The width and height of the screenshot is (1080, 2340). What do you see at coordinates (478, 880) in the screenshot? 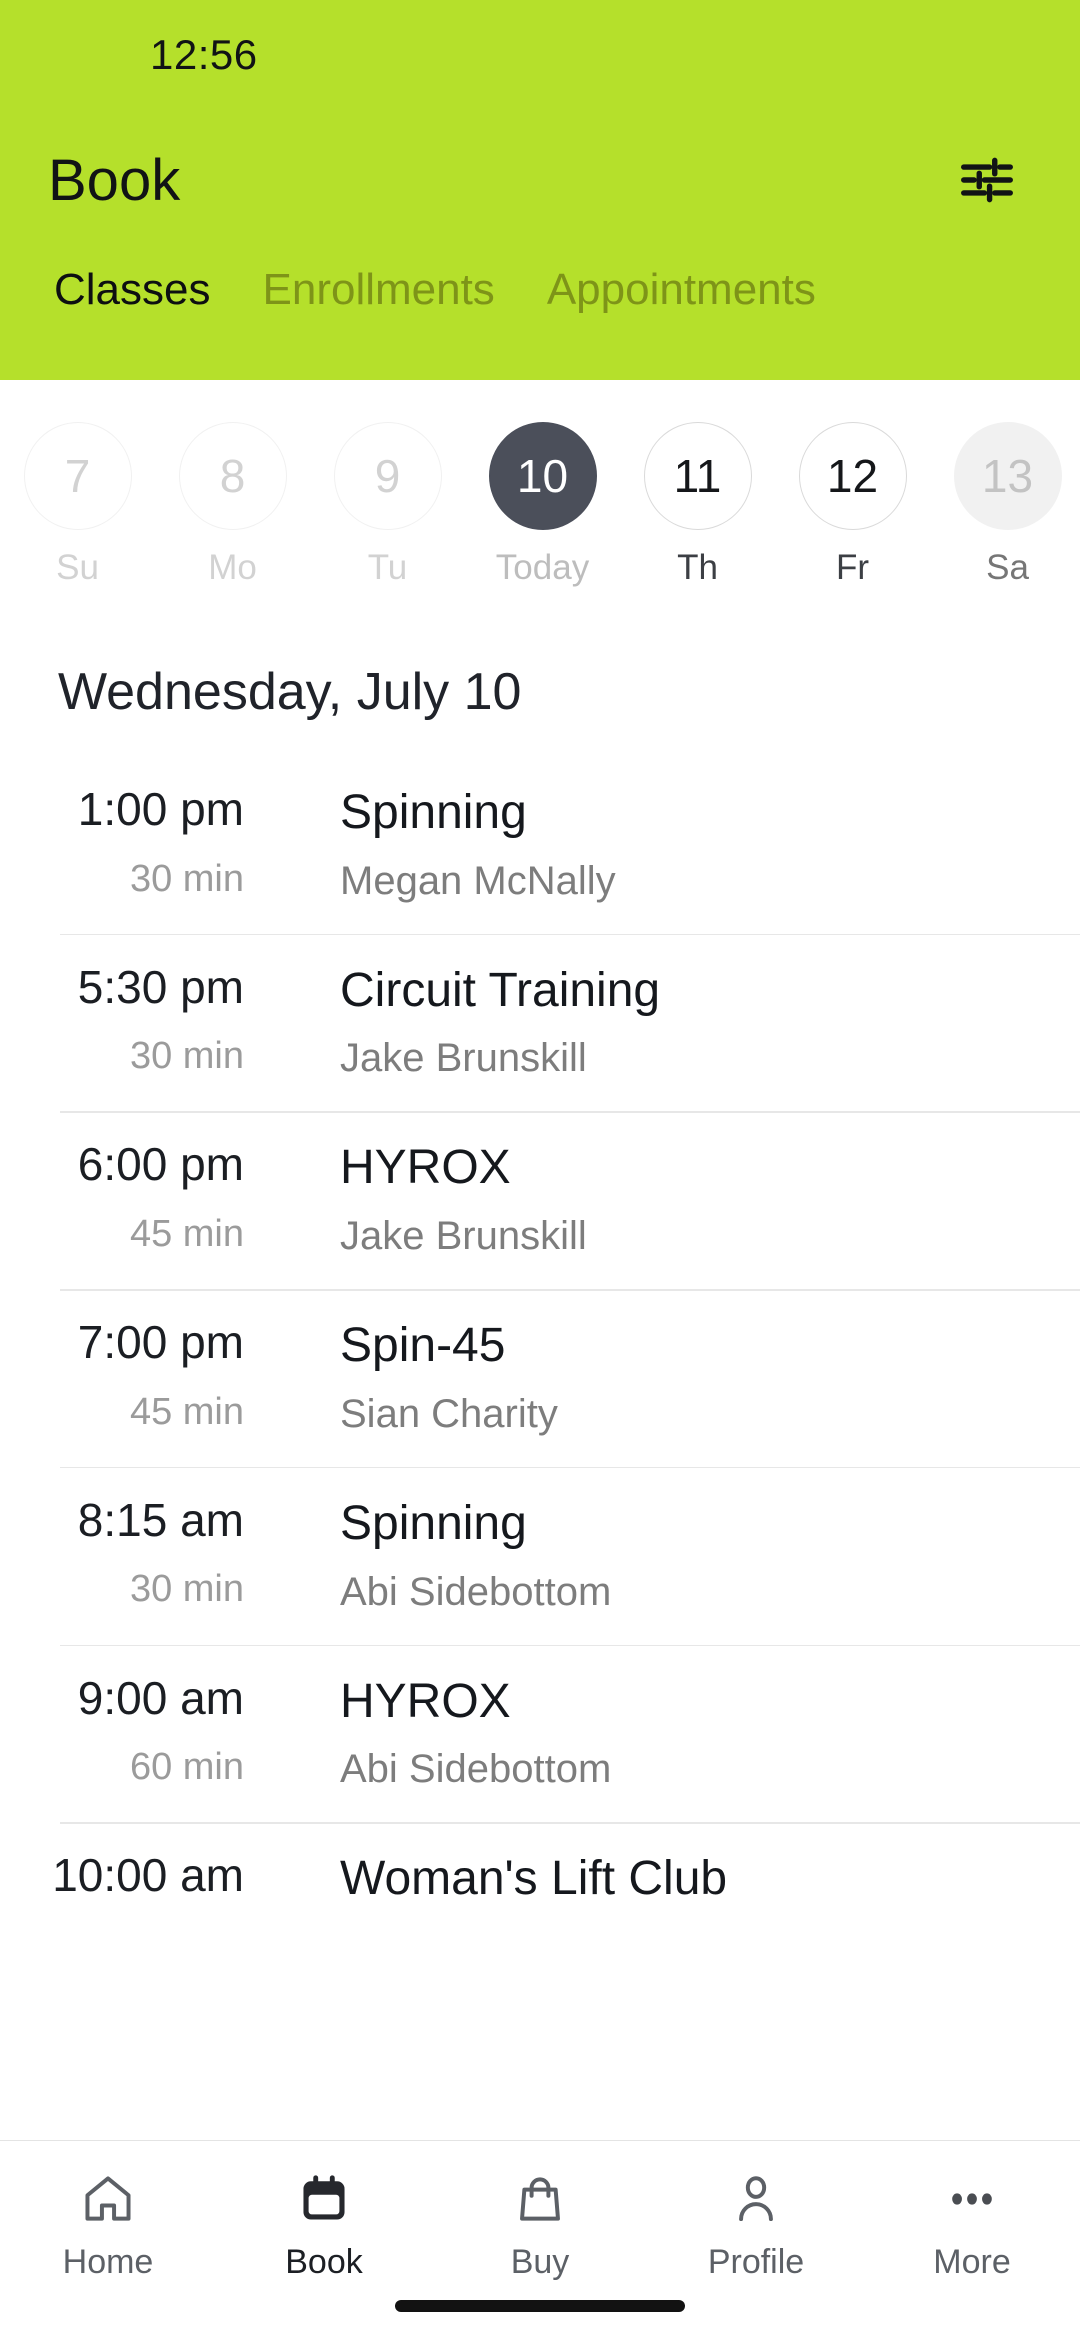
I see `class-instructor: Megan McNally` at bounding box center [478, 880].